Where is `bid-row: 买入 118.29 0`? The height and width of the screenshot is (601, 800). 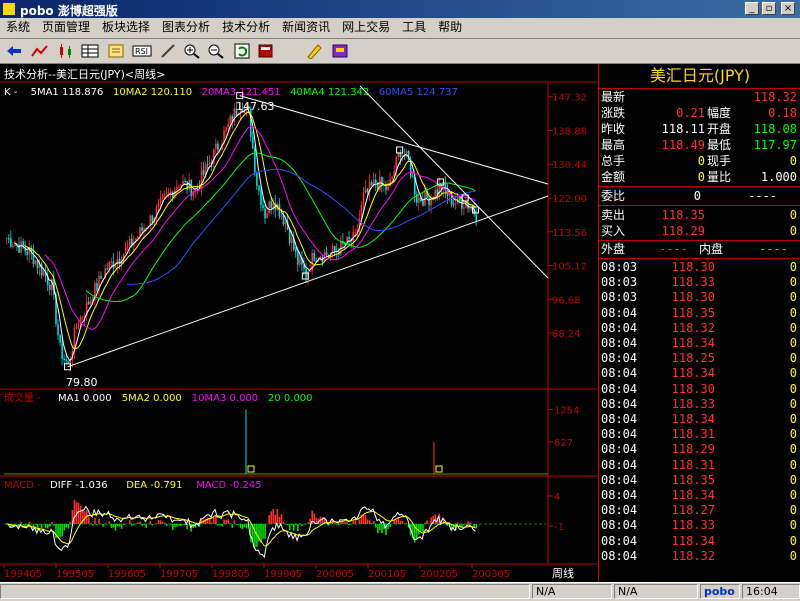
bid-row: 买入 118.29 0 is located at coordinates (699, 231).